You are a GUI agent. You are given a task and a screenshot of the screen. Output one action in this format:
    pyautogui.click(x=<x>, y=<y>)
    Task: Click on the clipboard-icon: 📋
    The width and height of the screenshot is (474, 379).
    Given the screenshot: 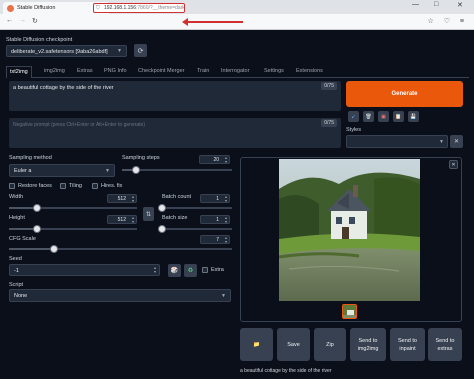 What is the action you would take?
    pyautogui.click(x=398, y=116)
    